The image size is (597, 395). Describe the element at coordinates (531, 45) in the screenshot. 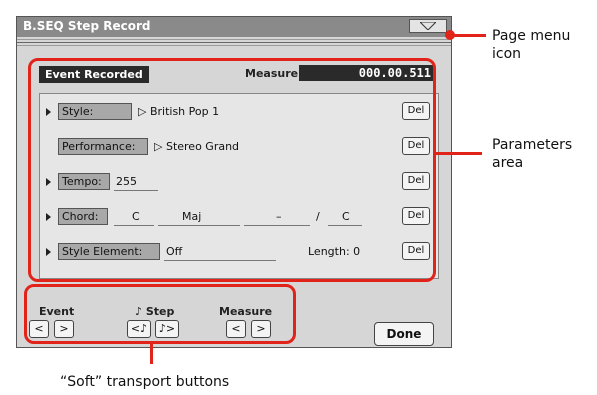

I see `page-menu-callout: Page menu icon` at that location.